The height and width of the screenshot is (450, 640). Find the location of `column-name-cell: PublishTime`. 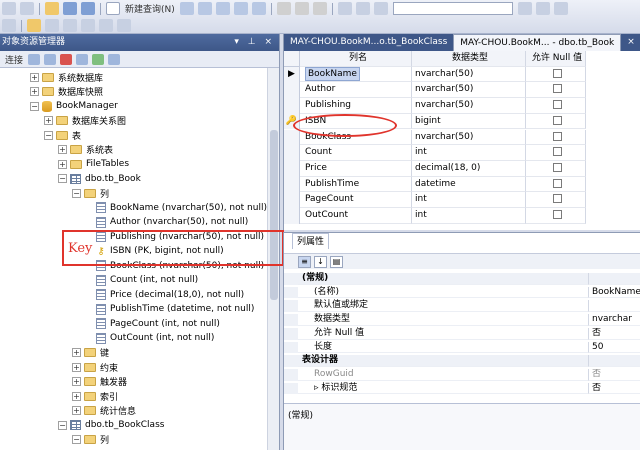

column-name-cell: PublishTime is located at coordinates (356, 184).